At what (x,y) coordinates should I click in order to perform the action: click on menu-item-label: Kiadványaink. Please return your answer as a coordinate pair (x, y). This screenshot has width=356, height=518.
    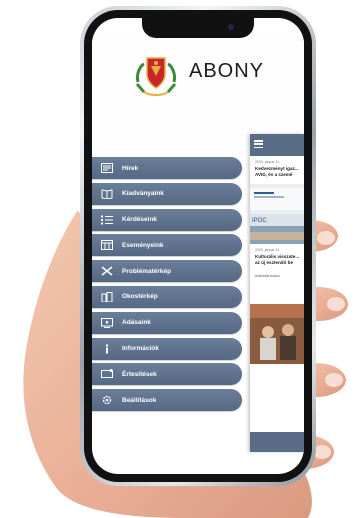
    Looking at the image, I should click on (143, 194).